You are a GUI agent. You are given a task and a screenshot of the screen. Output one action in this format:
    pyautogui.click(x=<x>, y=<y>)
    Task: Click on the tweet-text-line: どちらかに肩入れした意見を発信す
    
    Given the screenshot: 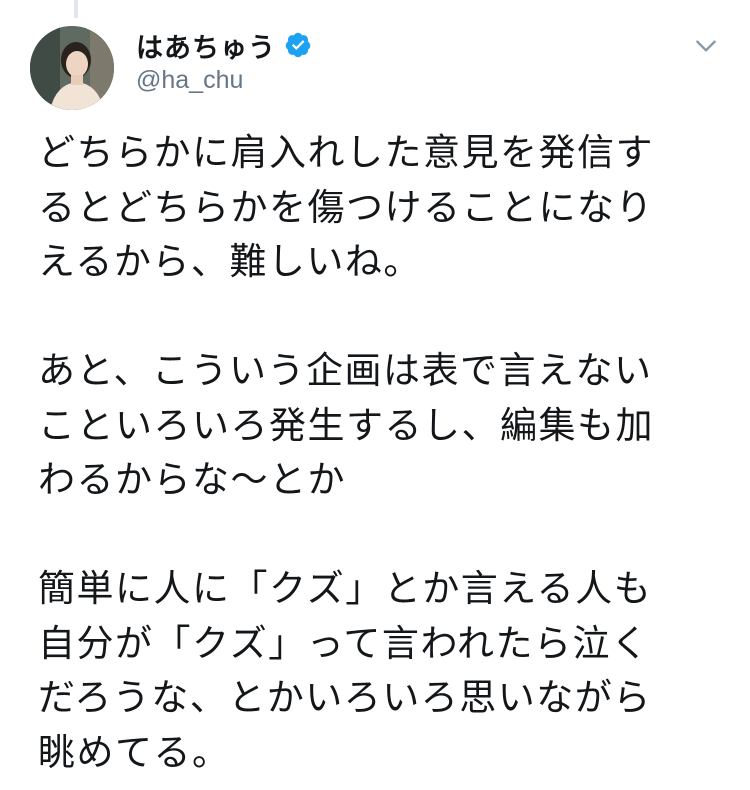 What is the action you would take?
    pyautogui.click(x=346, y=152)
    